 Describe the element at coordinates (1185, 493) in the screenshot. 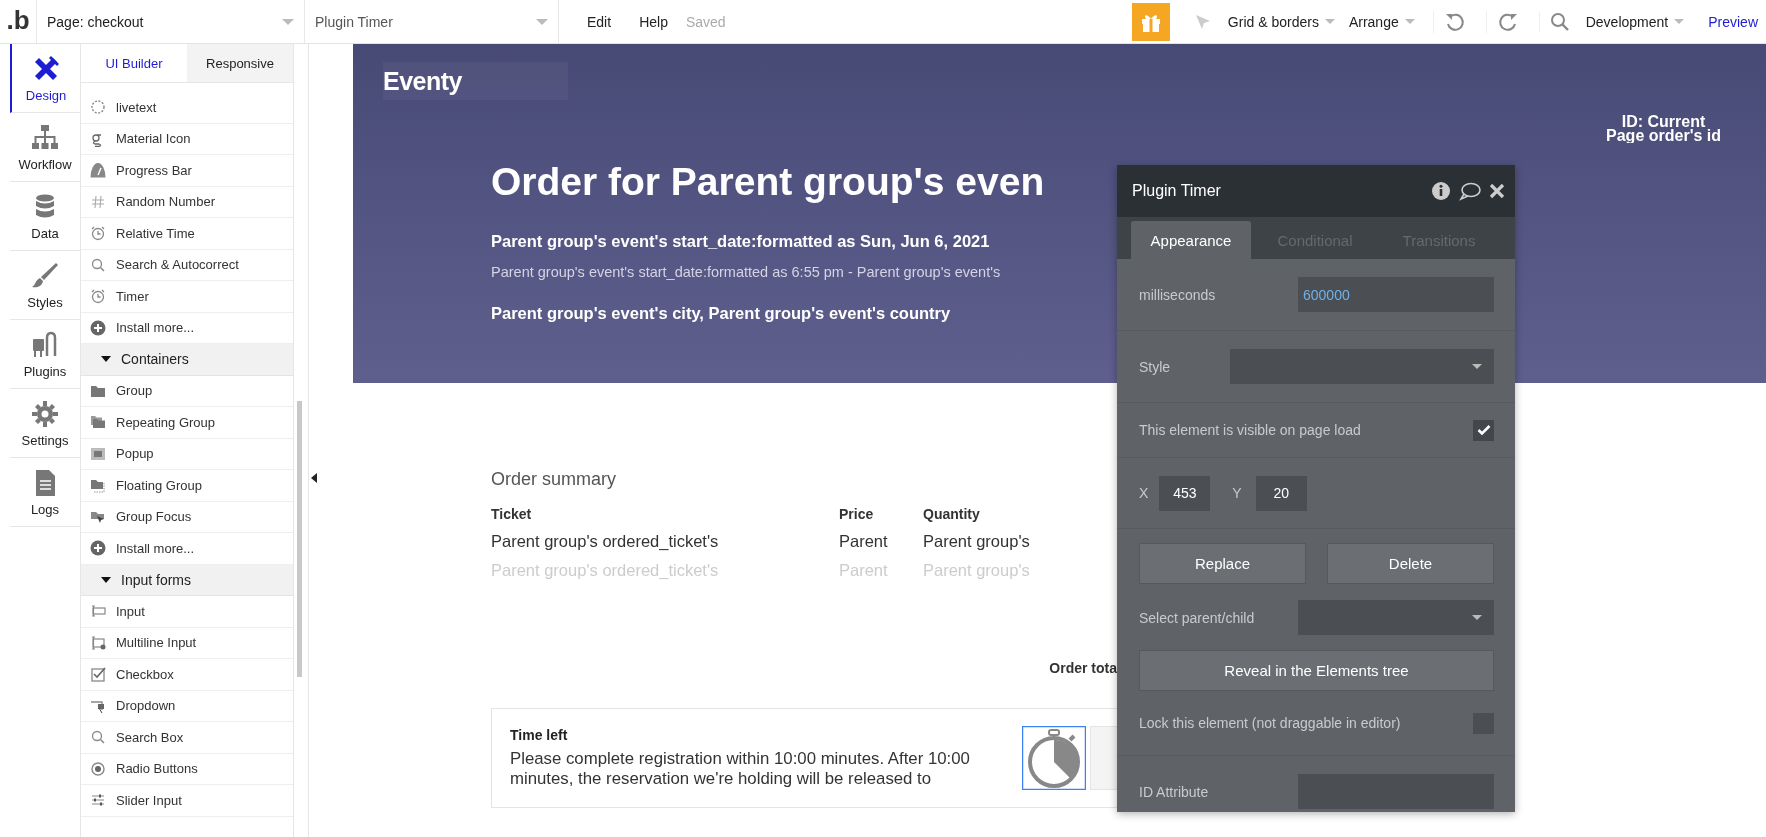

I see `number-field: 453` at that location.